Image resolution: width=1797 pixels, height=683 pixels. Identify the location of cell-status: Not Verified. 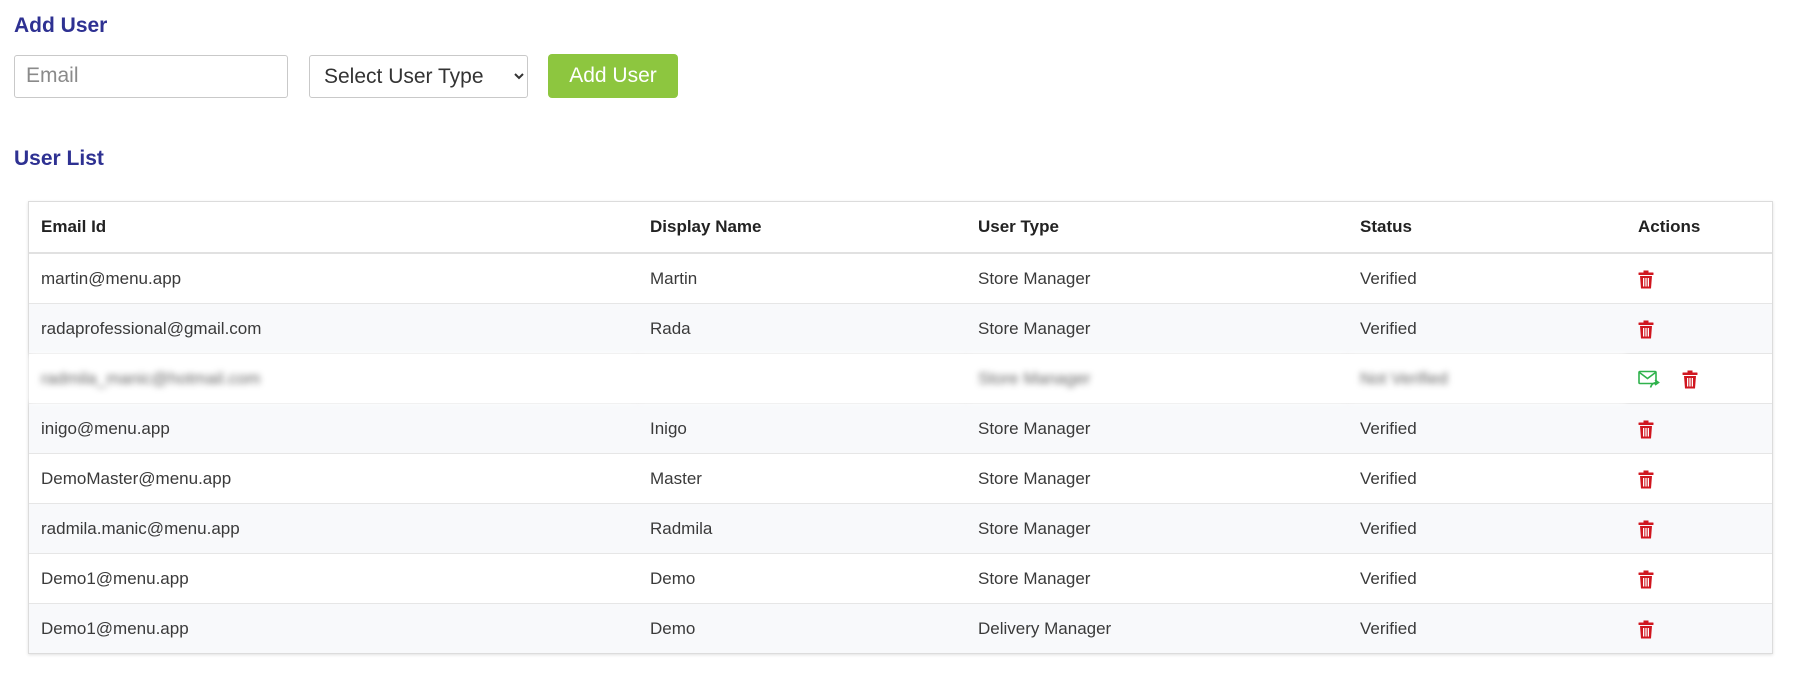
(1487, 378).